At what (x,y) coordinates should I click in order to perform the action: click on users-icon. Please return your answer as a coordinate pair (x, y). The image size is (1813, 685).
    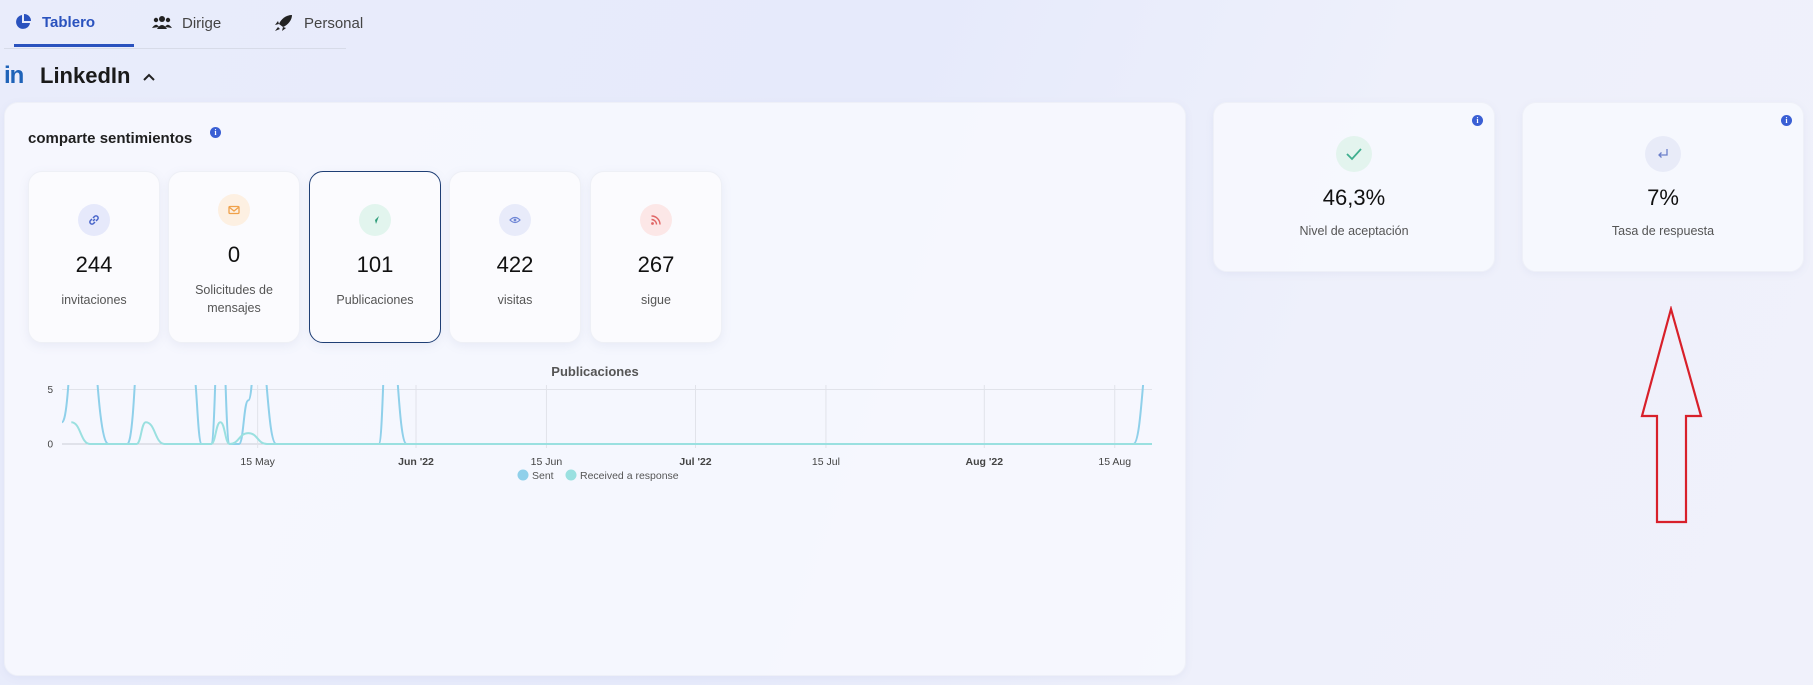
    Looking at the image, I should click on (162, 22).